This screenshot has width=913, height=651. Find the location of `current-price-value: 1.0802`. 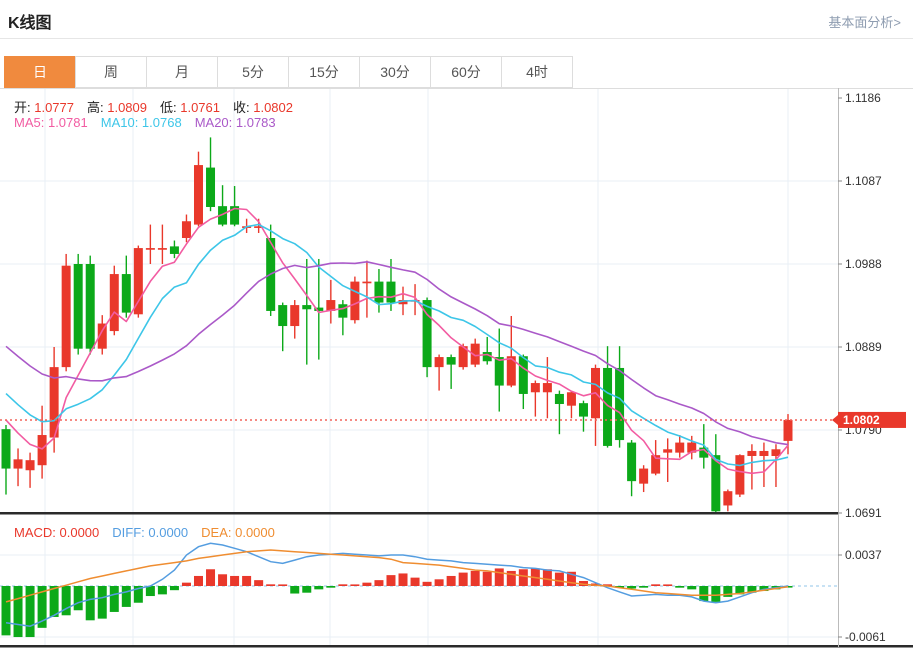

current-price-value: 1.0802 is located at coordinates (861, 420).